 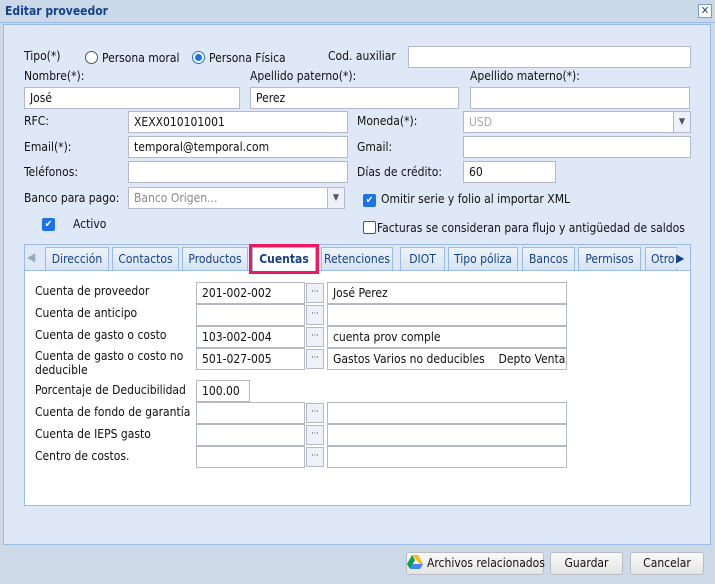 I want to click on radio-persona-moral, so click(x=91, y=57).